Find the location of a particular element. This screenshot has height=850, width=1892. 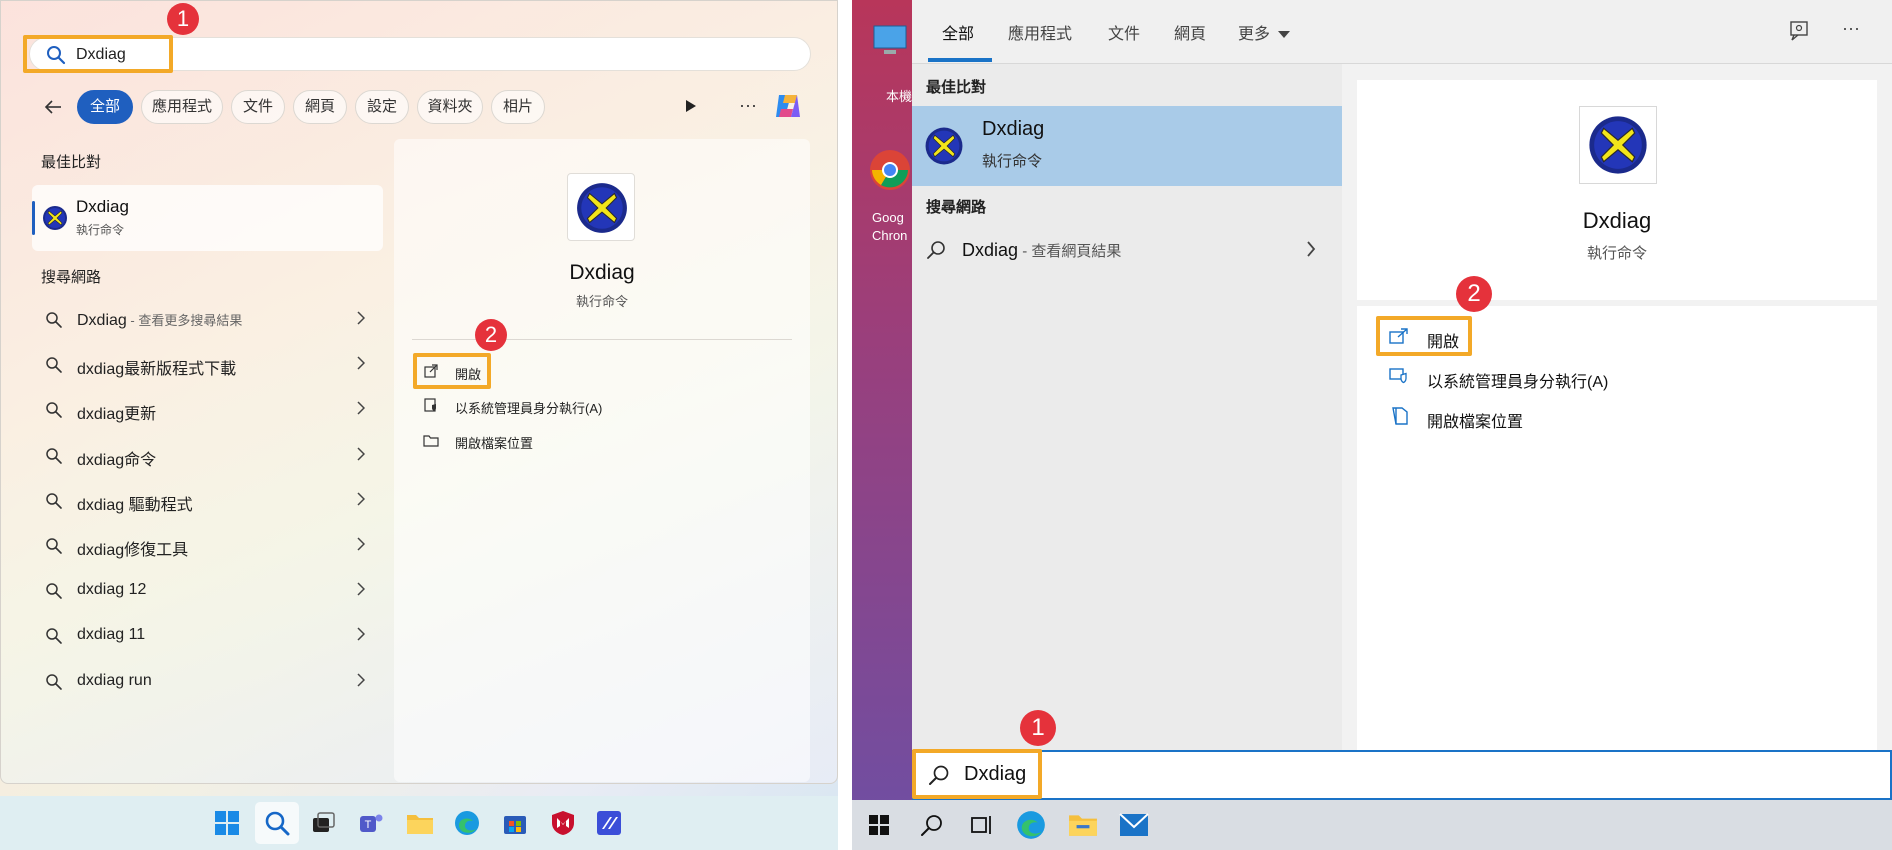

web-result-query: dxdiag 11 is located at coordinates (111, 635).